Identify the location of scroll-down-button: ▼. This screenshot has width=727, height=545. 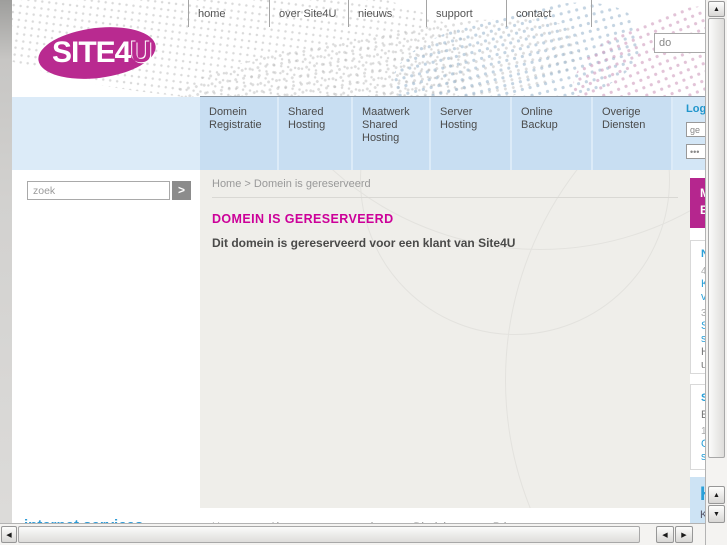
(716, 514).